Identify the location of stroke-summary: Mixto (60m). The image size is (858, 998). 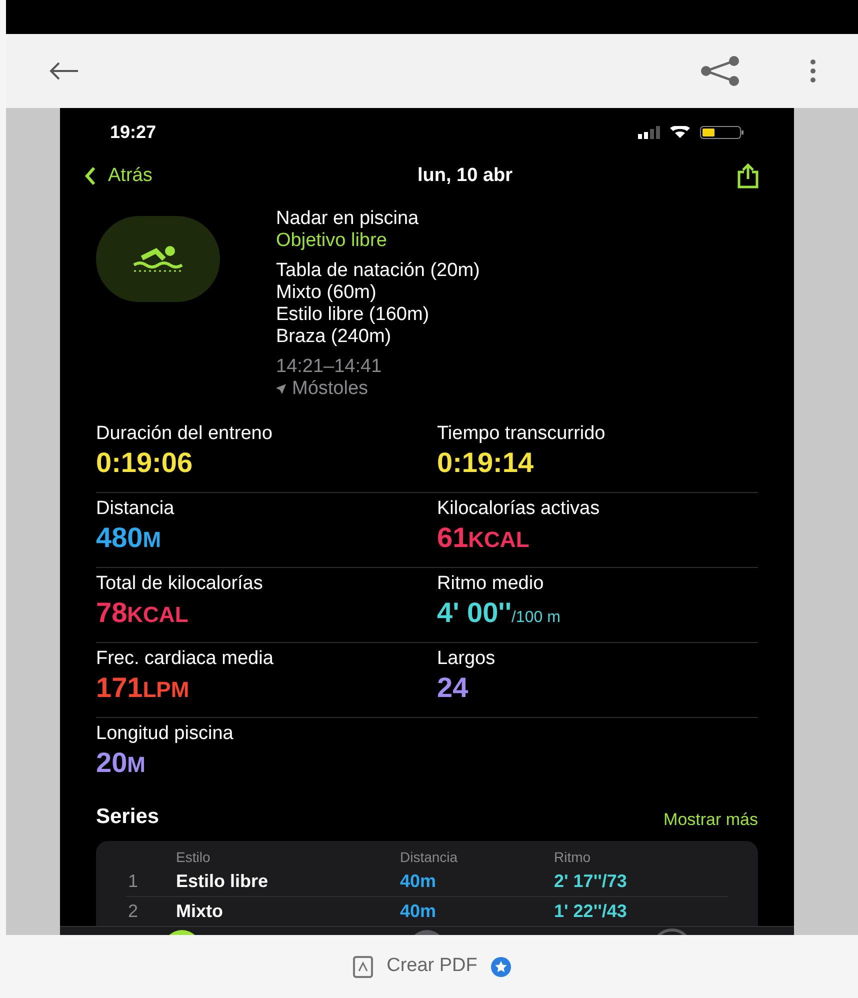
(327, 293).